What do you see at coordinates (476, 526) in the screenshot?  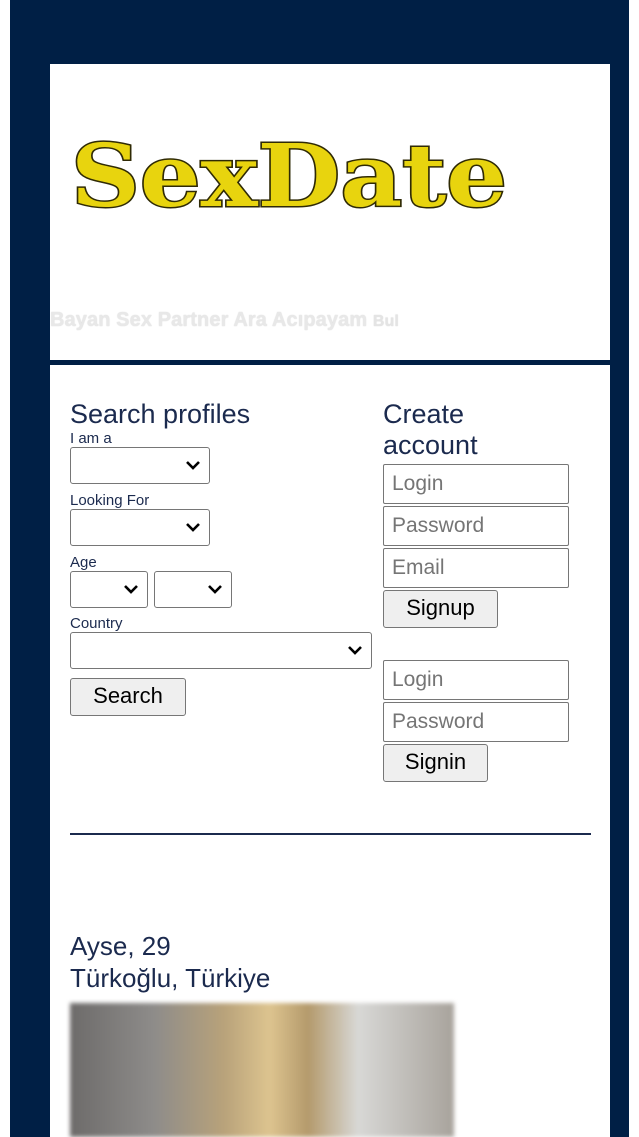 I see `signup-password-input: Password` at bounding box center [476, 526].